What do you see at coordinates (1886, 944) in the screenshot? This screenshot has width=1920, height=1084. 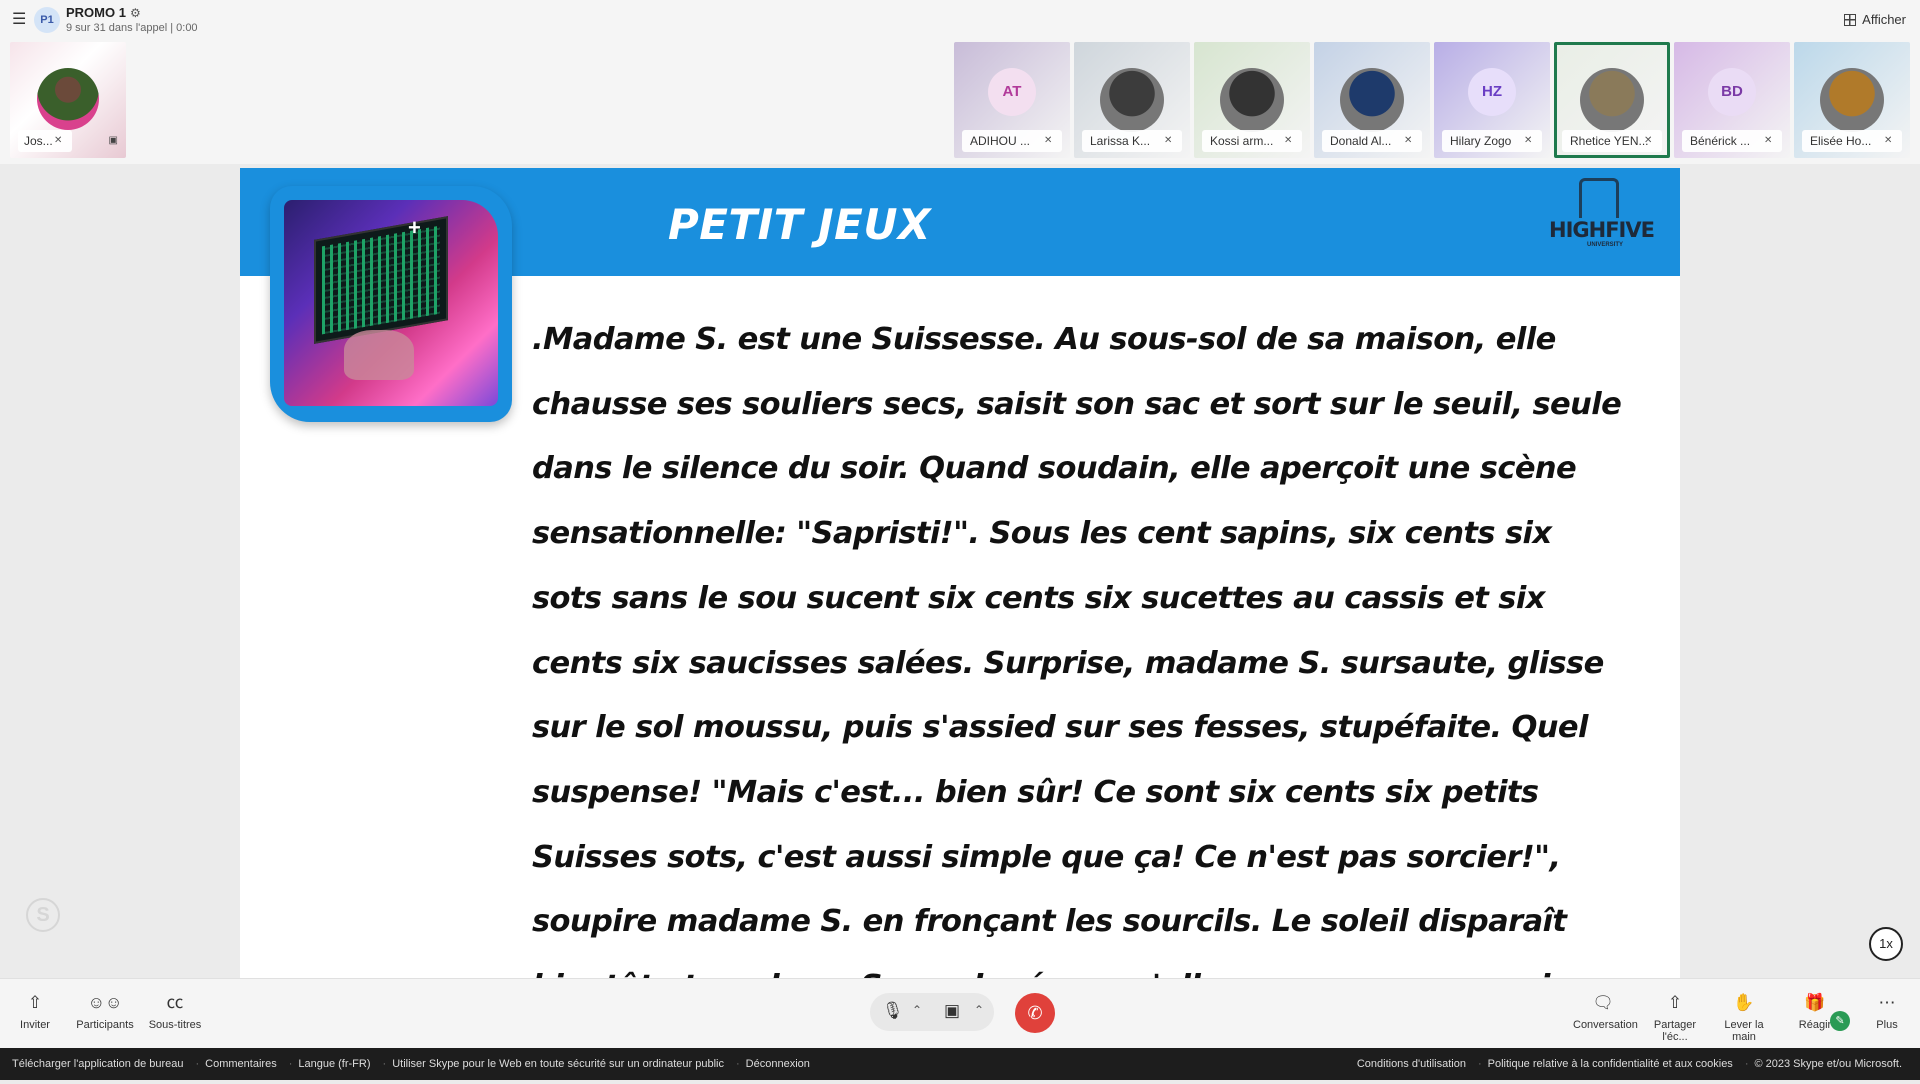 I see `playback-speed-button: 1x` at bounding box center [1886, 944].